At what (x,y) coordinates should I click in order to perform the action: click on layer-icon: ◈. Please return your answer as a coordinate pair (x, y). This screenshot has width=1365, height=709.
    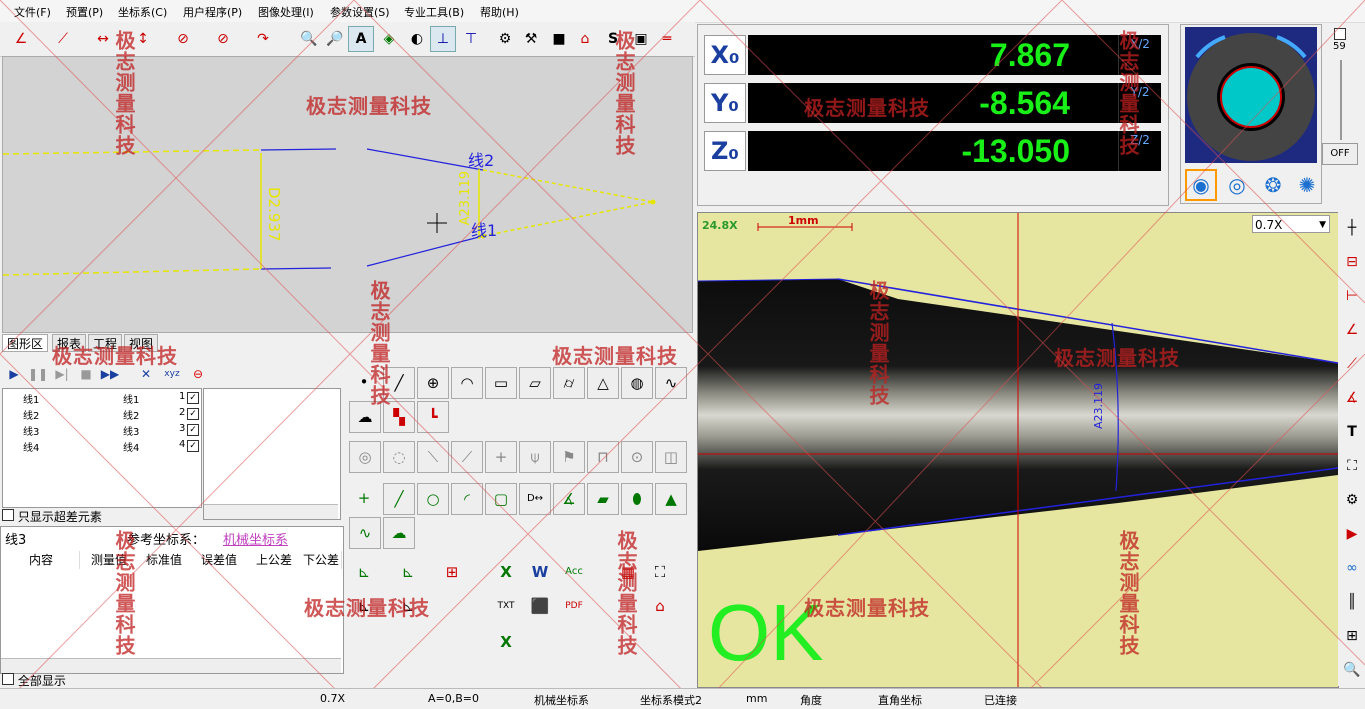
    Looking at the image, I should click on (389, 39).